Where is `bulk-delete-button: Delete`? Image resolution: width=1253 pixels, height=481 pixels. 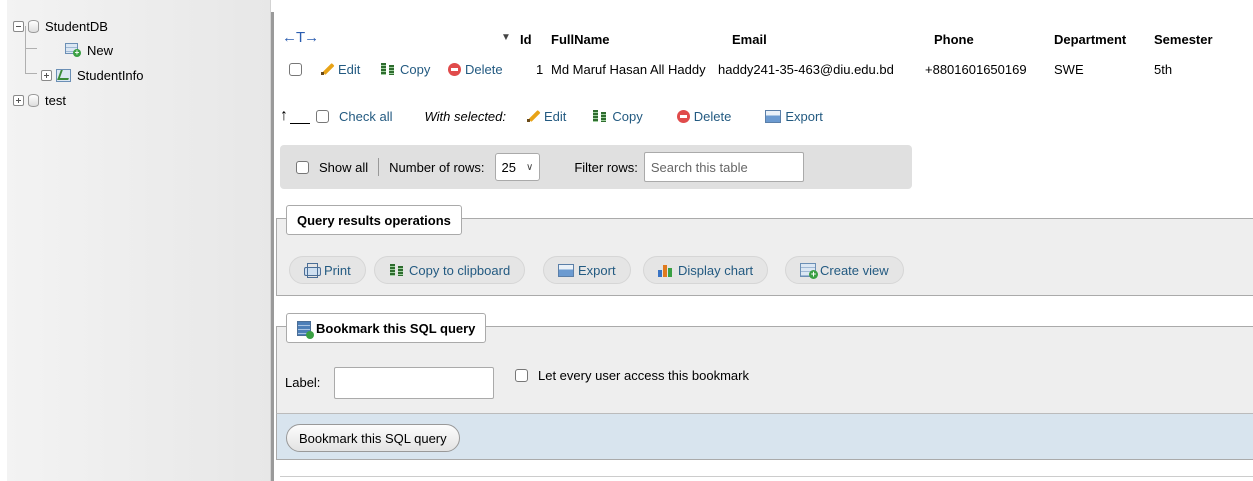
bulk-delete-button: Delete is located at coordinates (704, 116).